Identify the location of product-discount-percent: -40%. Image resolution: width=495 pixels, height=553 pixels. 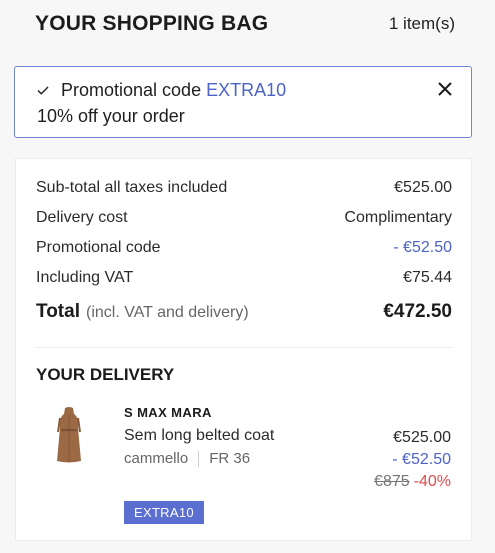
(432, 481).